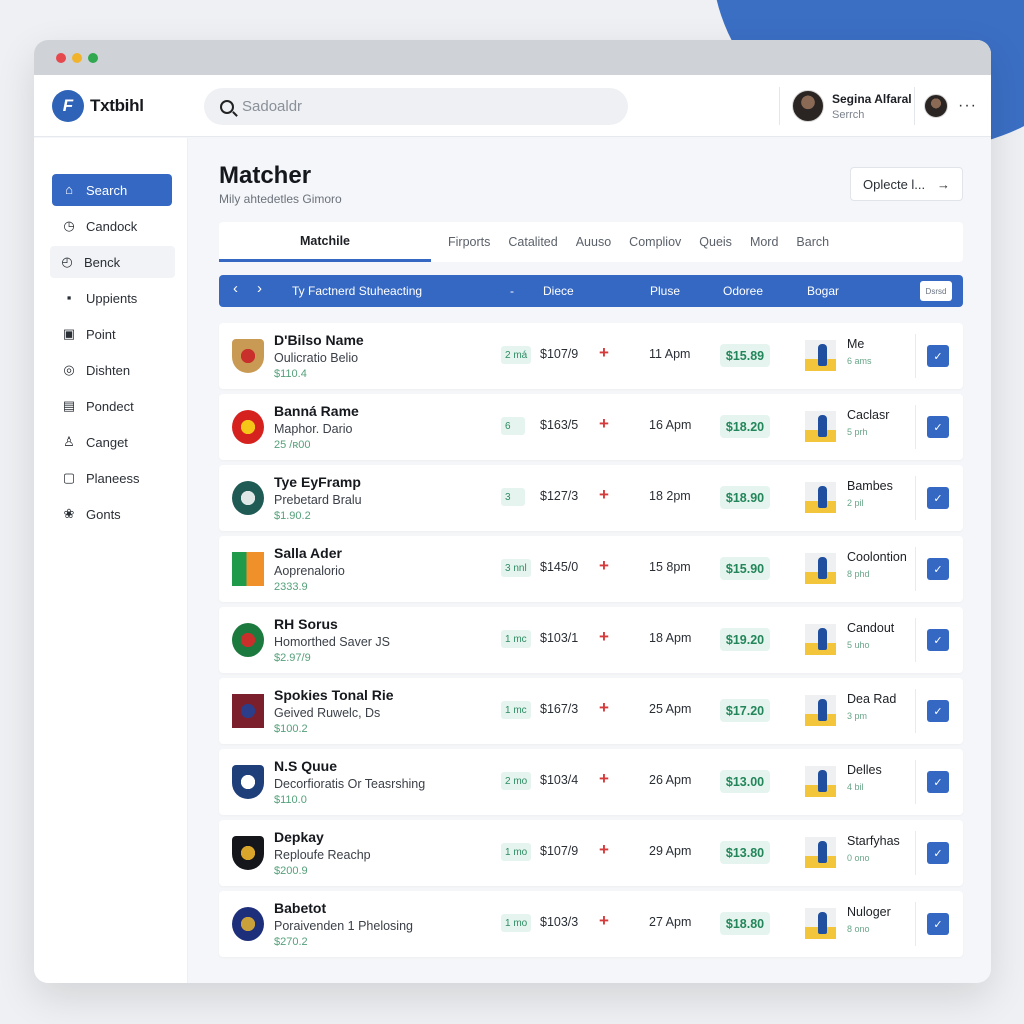 The image size is (1024, 1024). What do you see at coordinates (112, 514) in the screenshot?
I see `sidebar-item-gonts: ❀ Gonts` at bounding box center [112, 514].